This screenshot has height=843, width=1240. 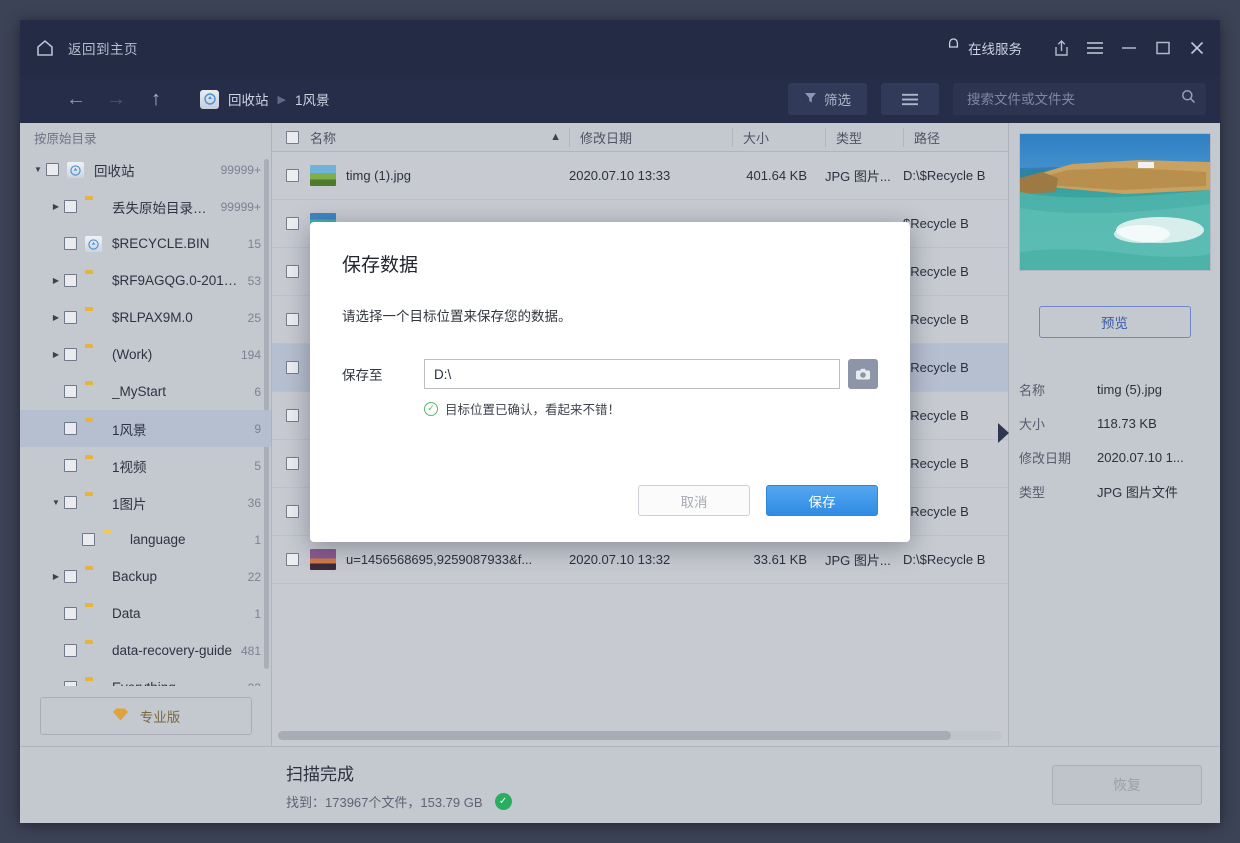 I want to click on save-path-label: 保存至, so click(x=362, y=375).